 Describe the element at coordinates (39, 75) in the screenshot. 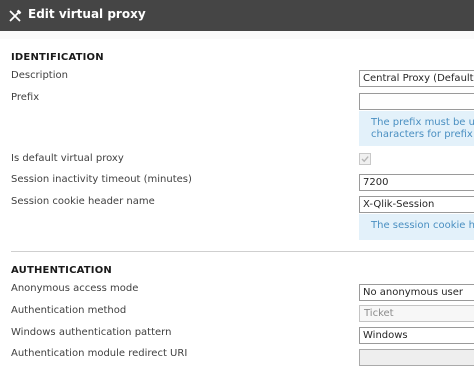

I see `description-label: Description` at that location.